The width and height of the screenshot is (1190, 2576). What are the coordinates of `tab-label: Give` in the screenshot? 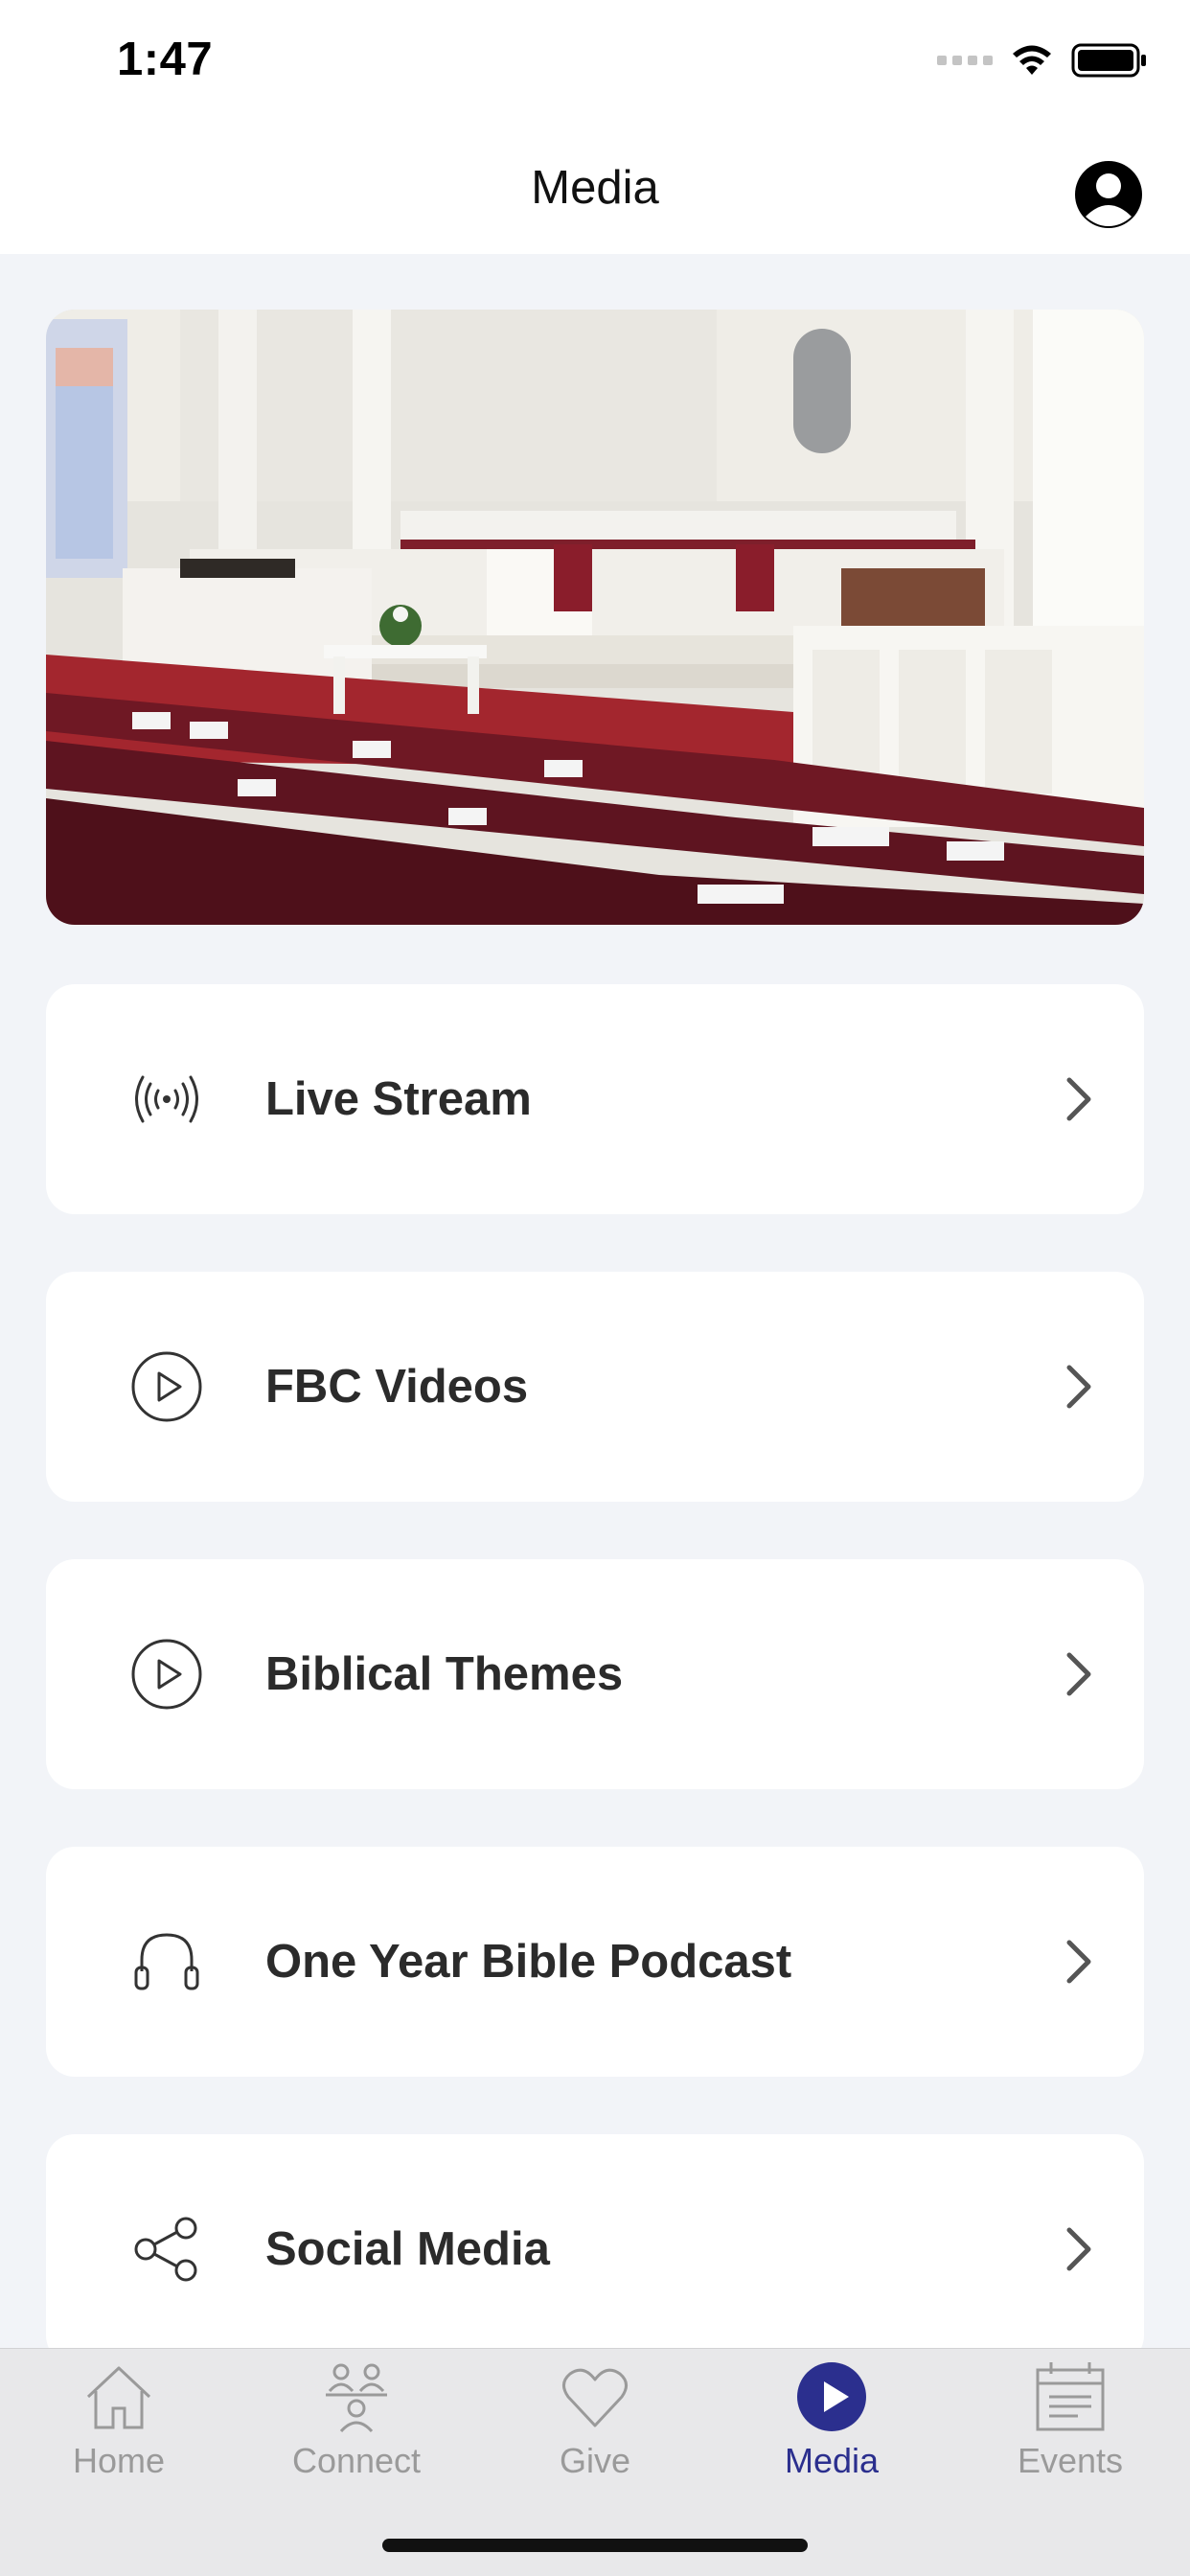 It's located at (595, 2460).